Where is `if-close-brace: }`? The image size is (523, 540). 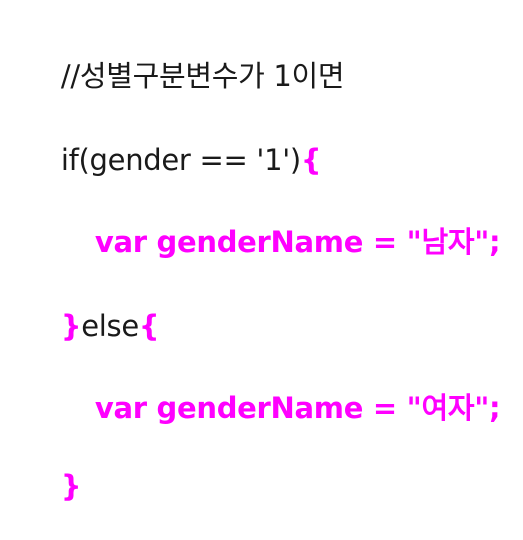 if-close-brace: } is located at coordinates (71, 326).